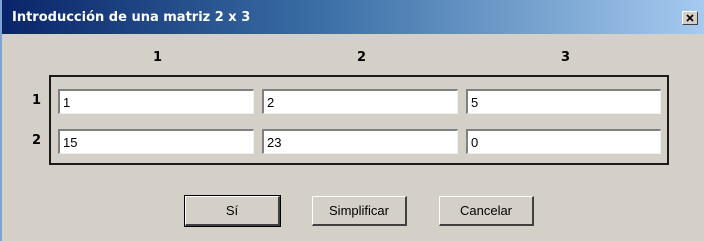 The image size is (704, 241). I want to click on yes-button-label: Sí, so click(232, 210).